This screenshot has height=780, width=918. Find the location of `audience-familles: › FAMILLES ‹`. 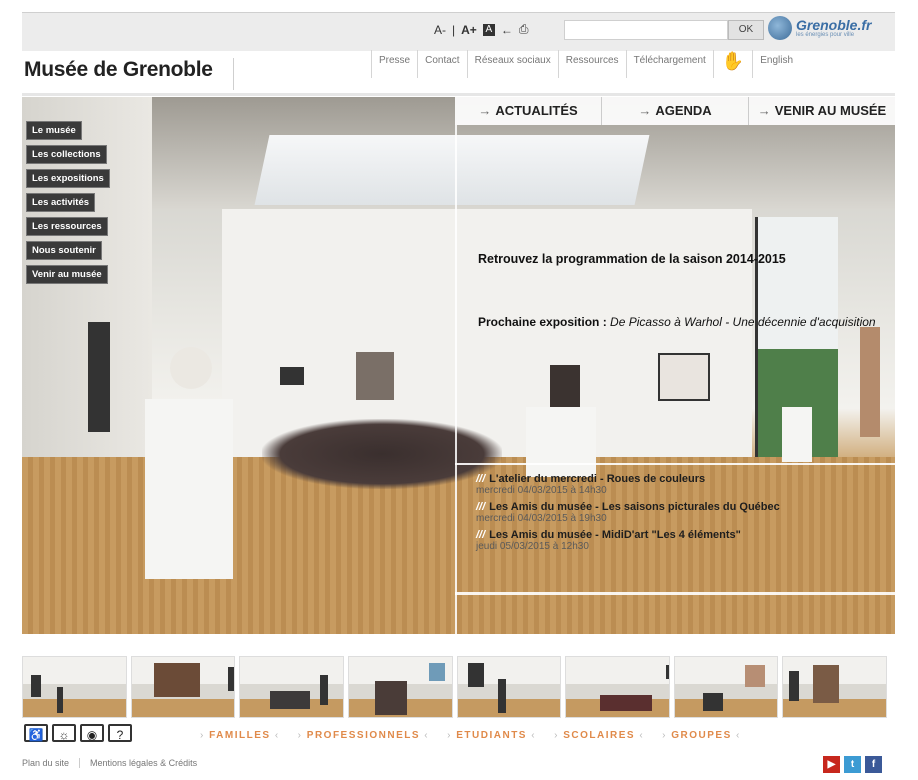

audience-familles: › FAMILLES ‹ is located at coordinates (240, 735).